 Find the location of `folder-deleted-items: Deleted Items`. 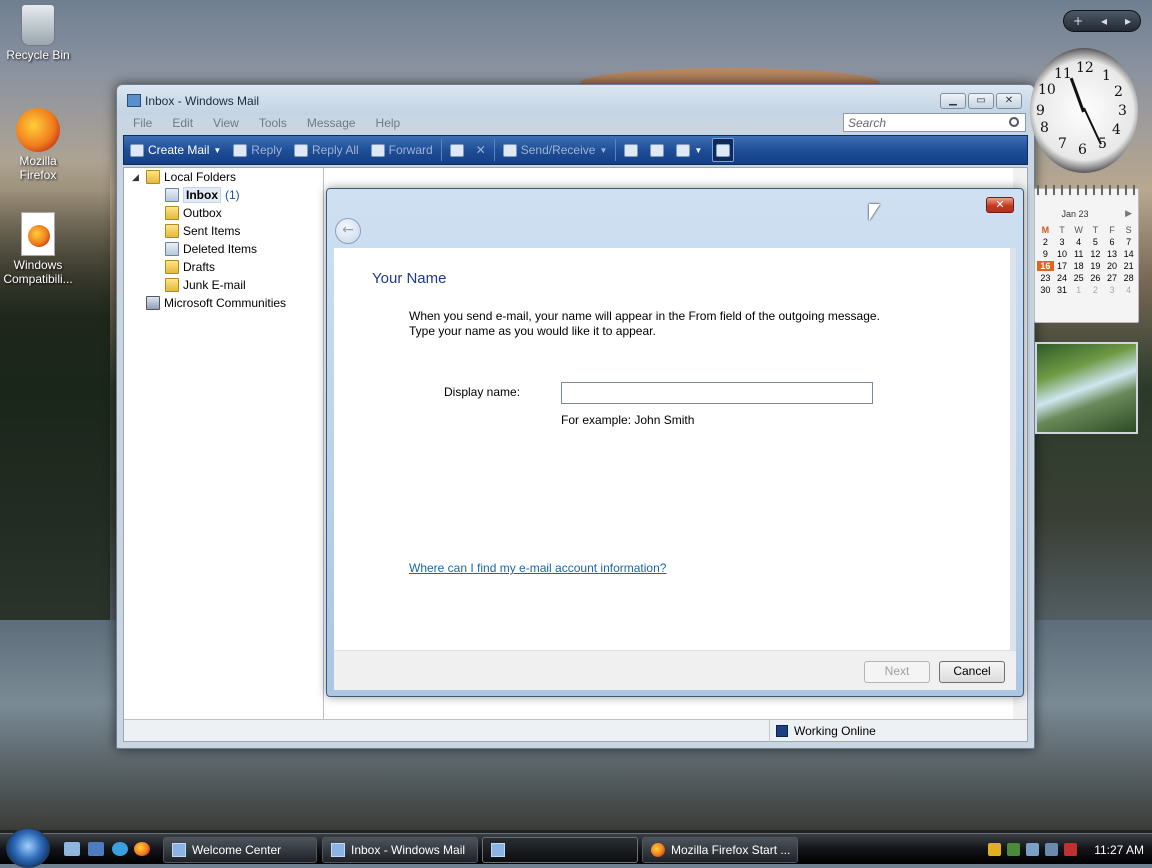

folder-deleted-items: Deleted Items is located at coordinates (211, 249).